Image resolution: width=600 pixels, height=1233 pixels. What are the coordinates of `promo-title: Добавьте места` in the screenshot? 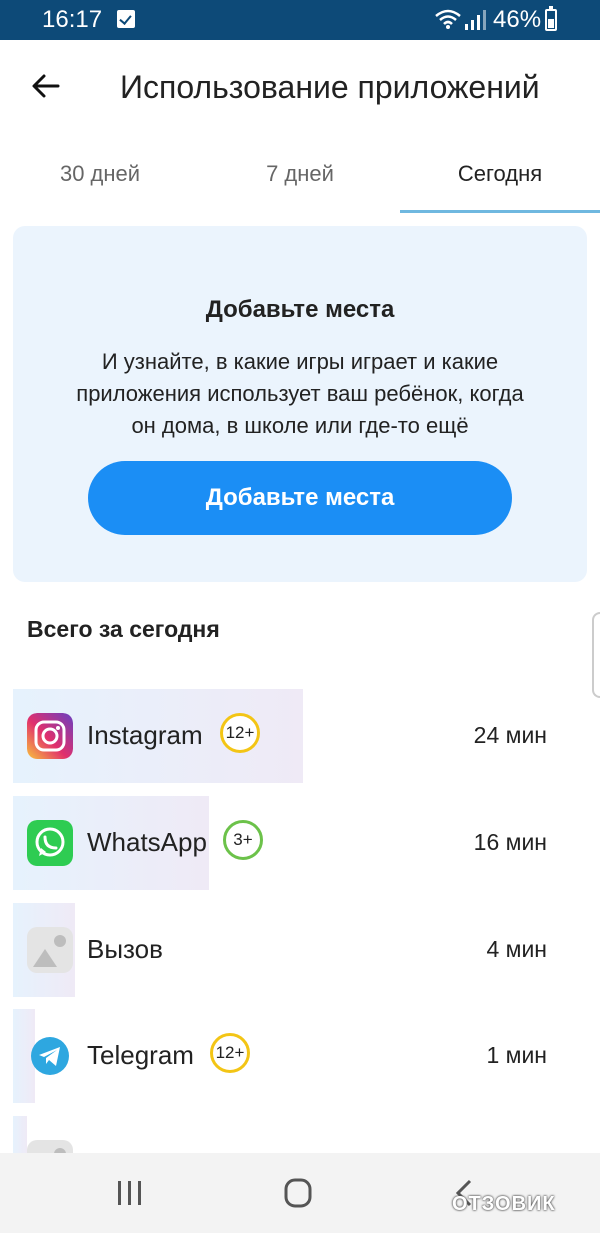 It's located at (300, 309).